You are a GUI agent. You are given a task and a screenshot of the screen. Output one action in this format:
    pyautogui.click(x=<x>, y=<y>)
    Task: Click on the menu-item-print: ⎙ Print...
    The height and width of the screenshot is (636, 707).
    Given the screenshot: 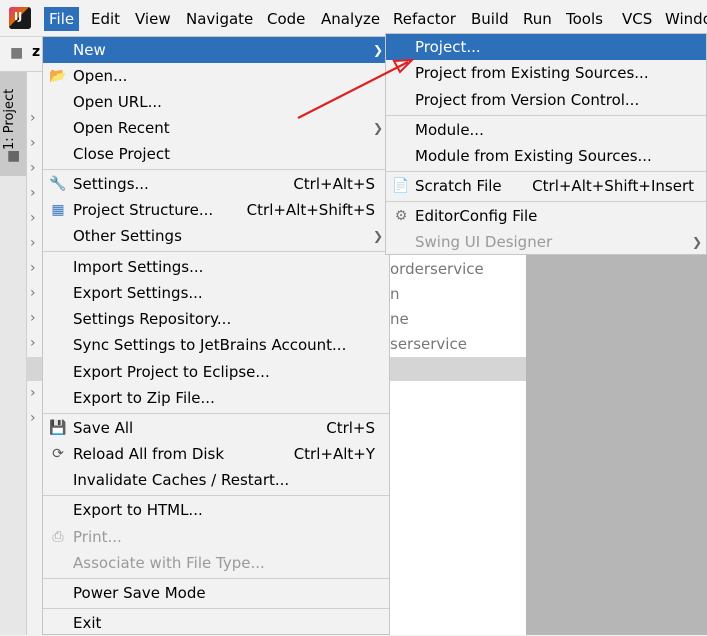 What is the action you would take?
    pyautogui.click(x=216, y=537)
    